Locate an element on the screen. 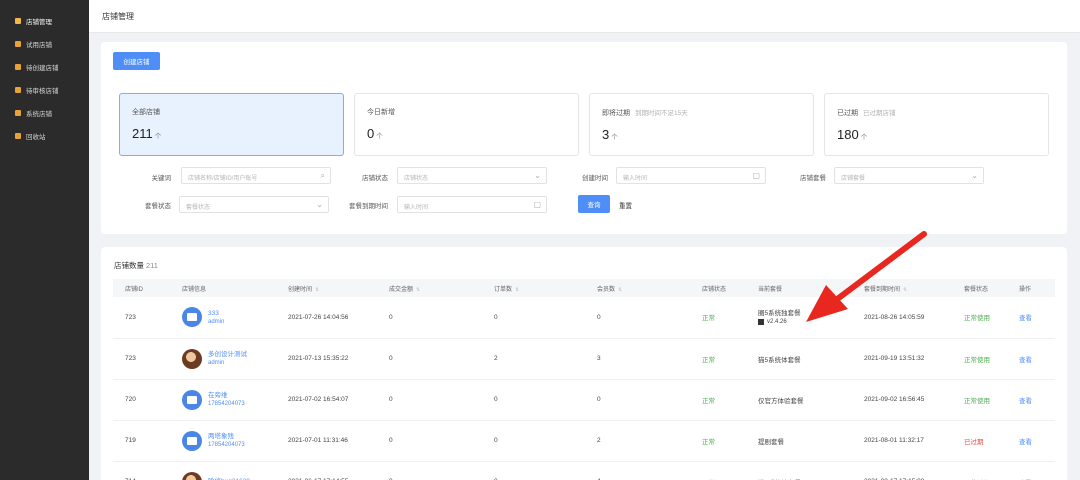  package-status: 已过期 is located at coordinates (974, 442).